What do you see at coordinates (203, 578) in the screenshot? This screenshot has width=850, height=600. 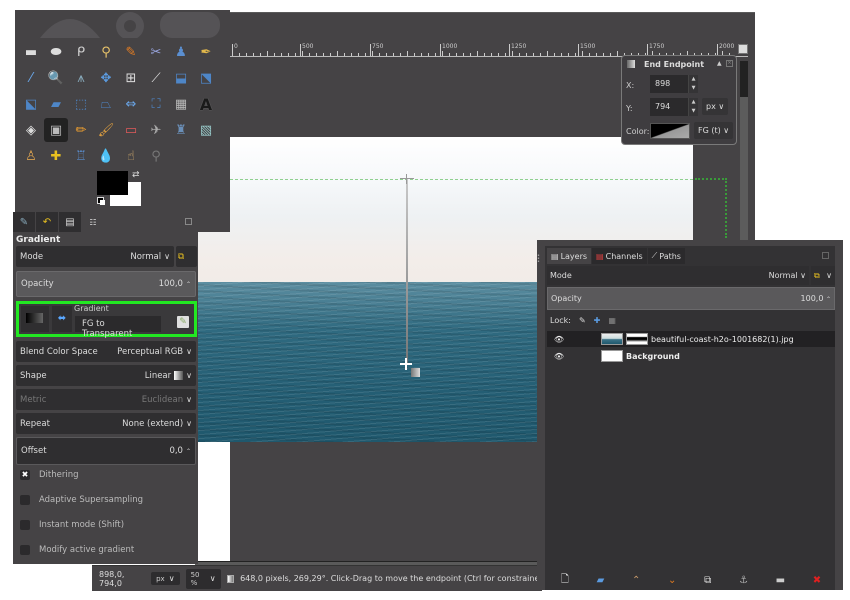 I see `zoom-select: 50 % ∨` at bounding box center [203, 578].